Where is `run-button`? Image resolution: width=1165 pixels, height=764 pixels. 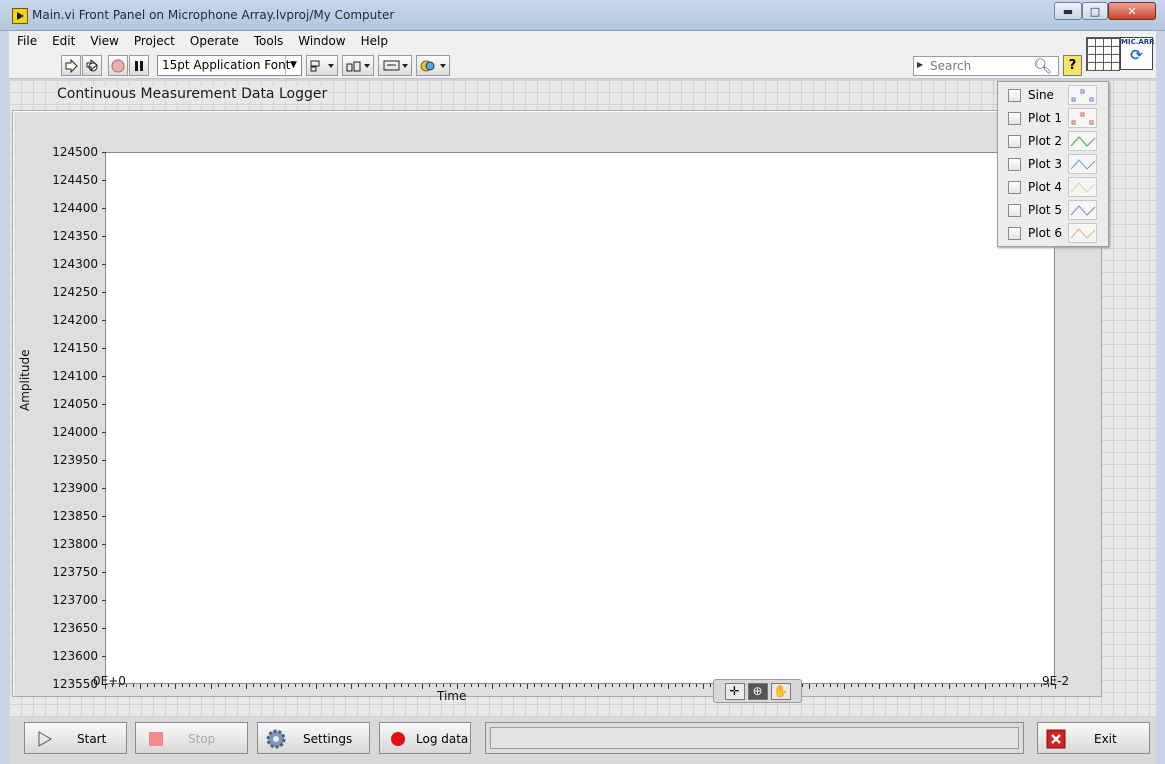
run-button is located at coordinates (71, 65).